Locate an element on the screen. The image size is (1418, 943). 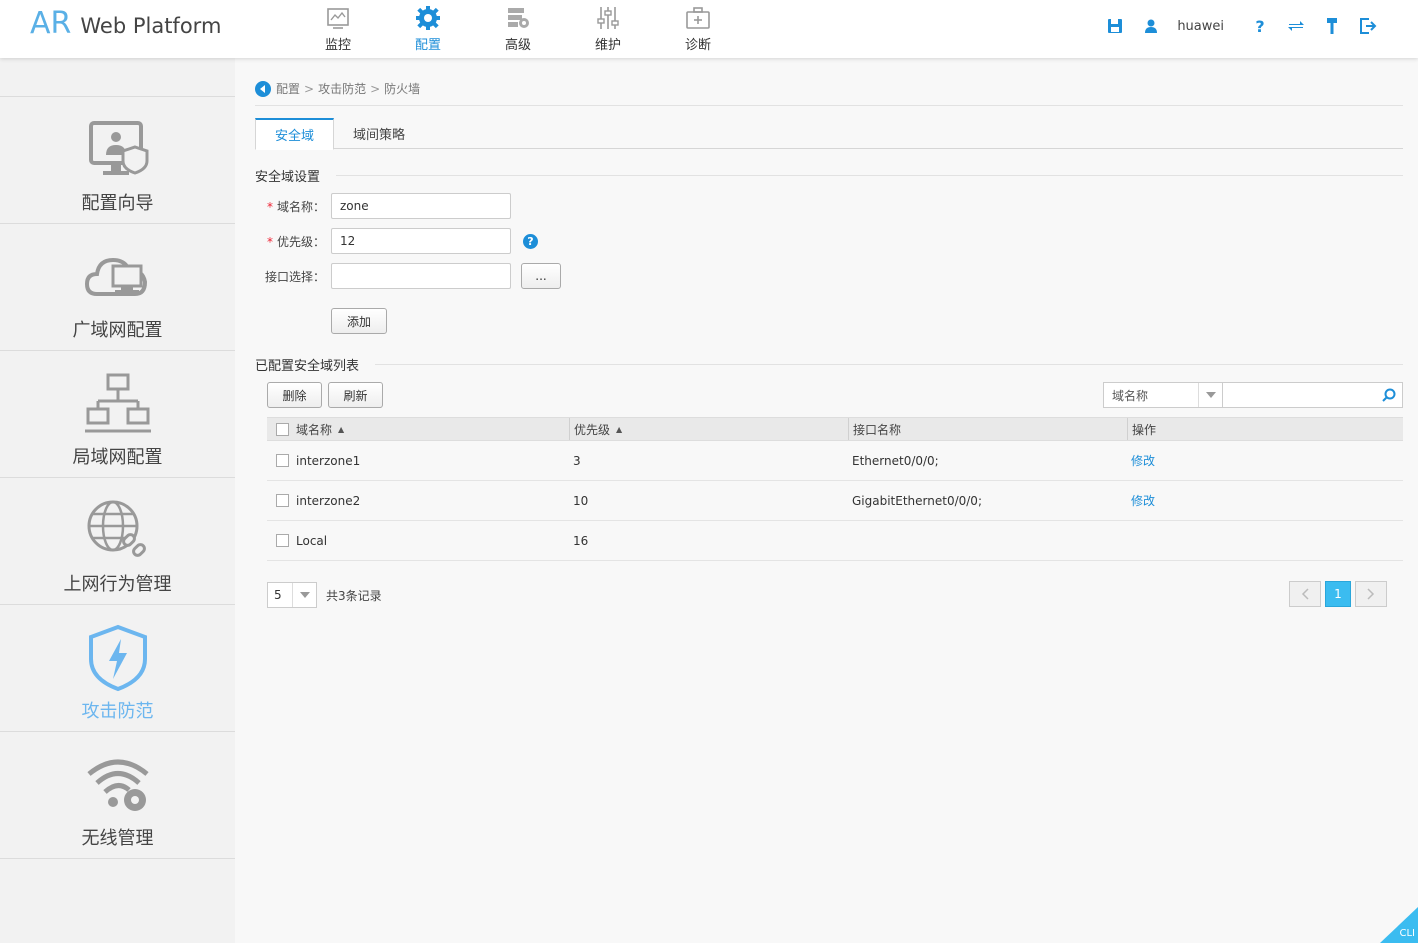
back-arrow-icon is located at coordinates (262, 88).